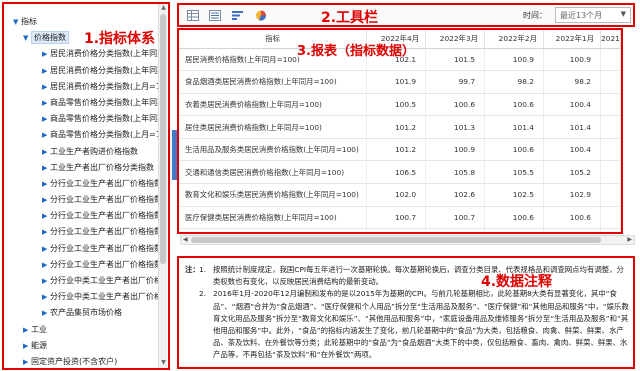 This screenshot has width=640, height=371. What do you see at coordinates (273, 127) in the screenshot?
I see `row-indicator-name: 居住类居民消费价格指数(上年同月=100)` at bounding box center [273, 127].